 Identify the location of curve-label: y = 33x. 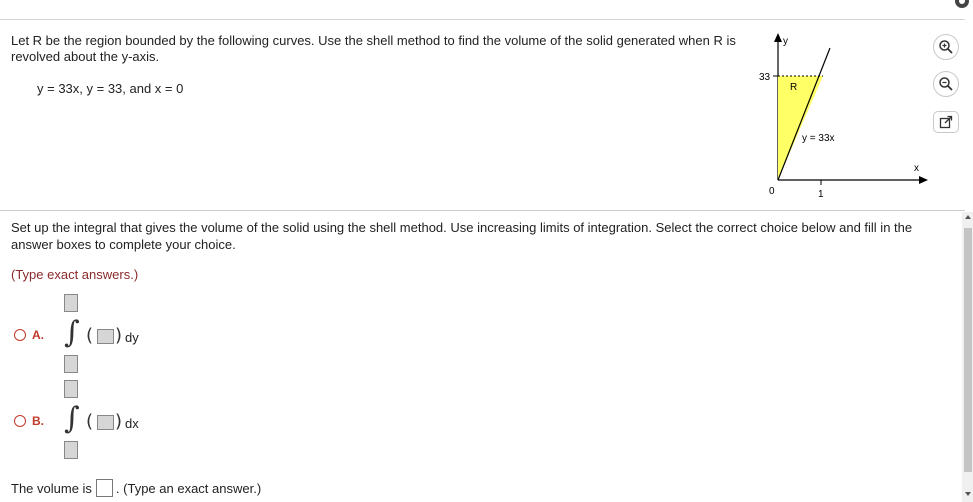
(818, 138).